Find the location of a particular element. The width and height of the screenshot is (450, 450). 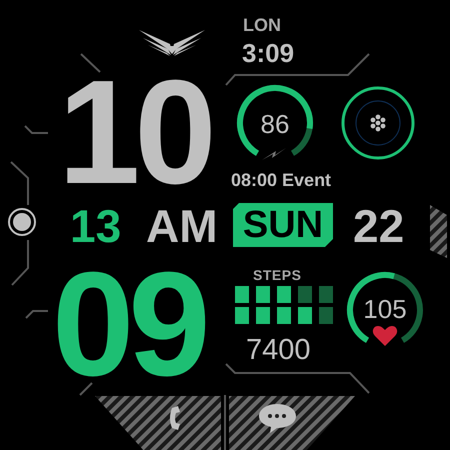

indicator-icon is located at coordinates (22, 222).